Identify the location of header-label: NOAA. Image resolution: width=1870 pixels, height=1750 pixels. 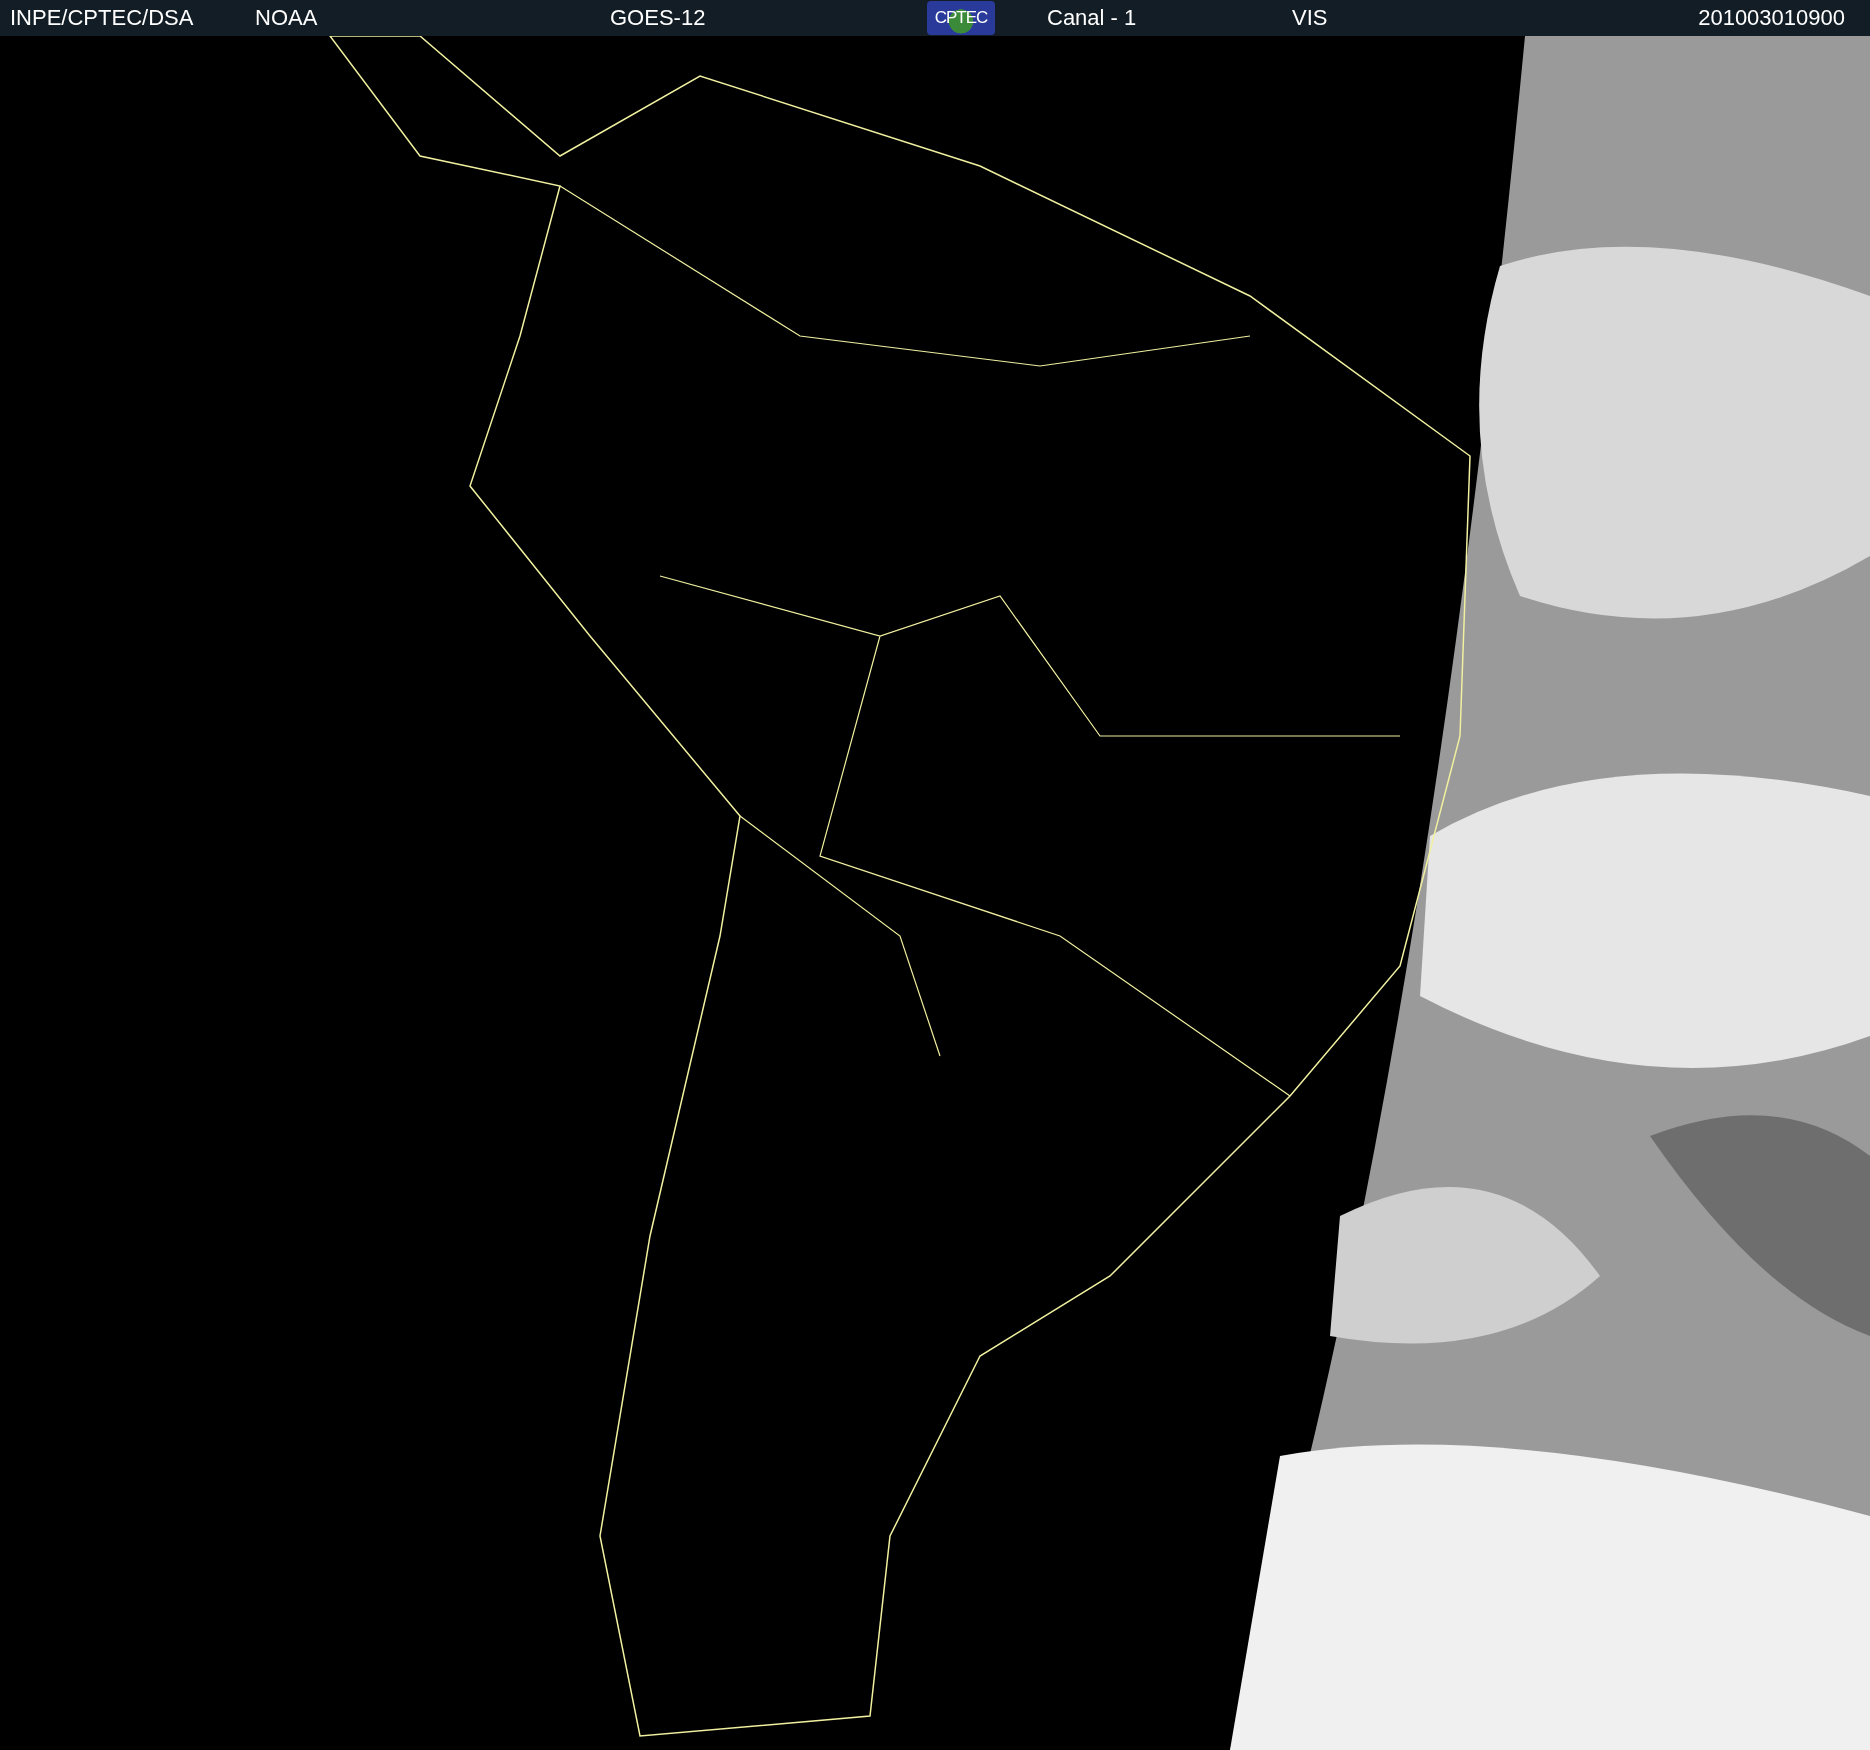
(286, 17).